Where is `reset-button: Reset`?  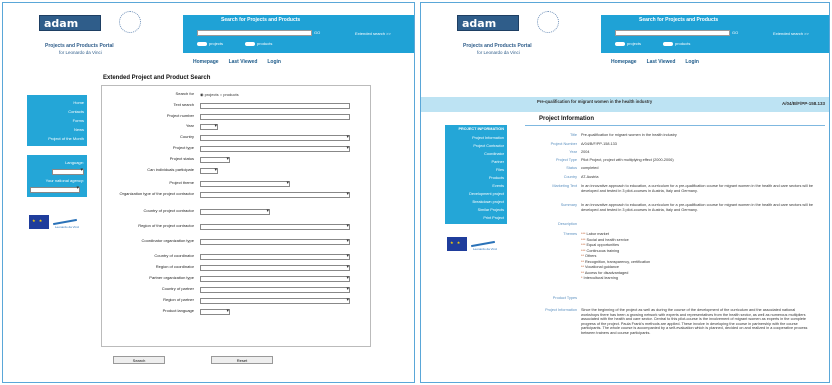 reset-button: Reset is located at coordinates (242, 360).